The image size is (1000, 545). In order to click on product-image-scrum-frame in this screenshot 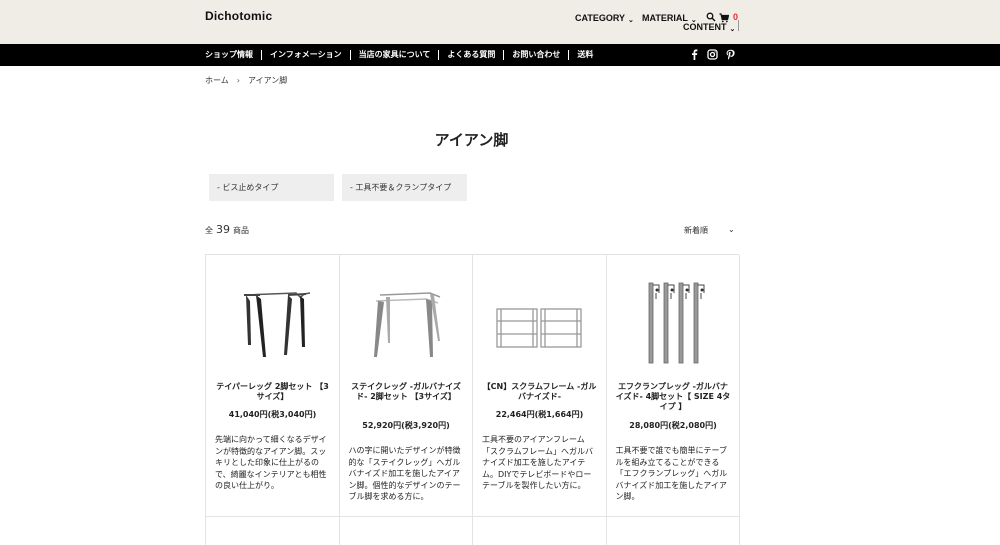, I will do `click(539, 320)`.